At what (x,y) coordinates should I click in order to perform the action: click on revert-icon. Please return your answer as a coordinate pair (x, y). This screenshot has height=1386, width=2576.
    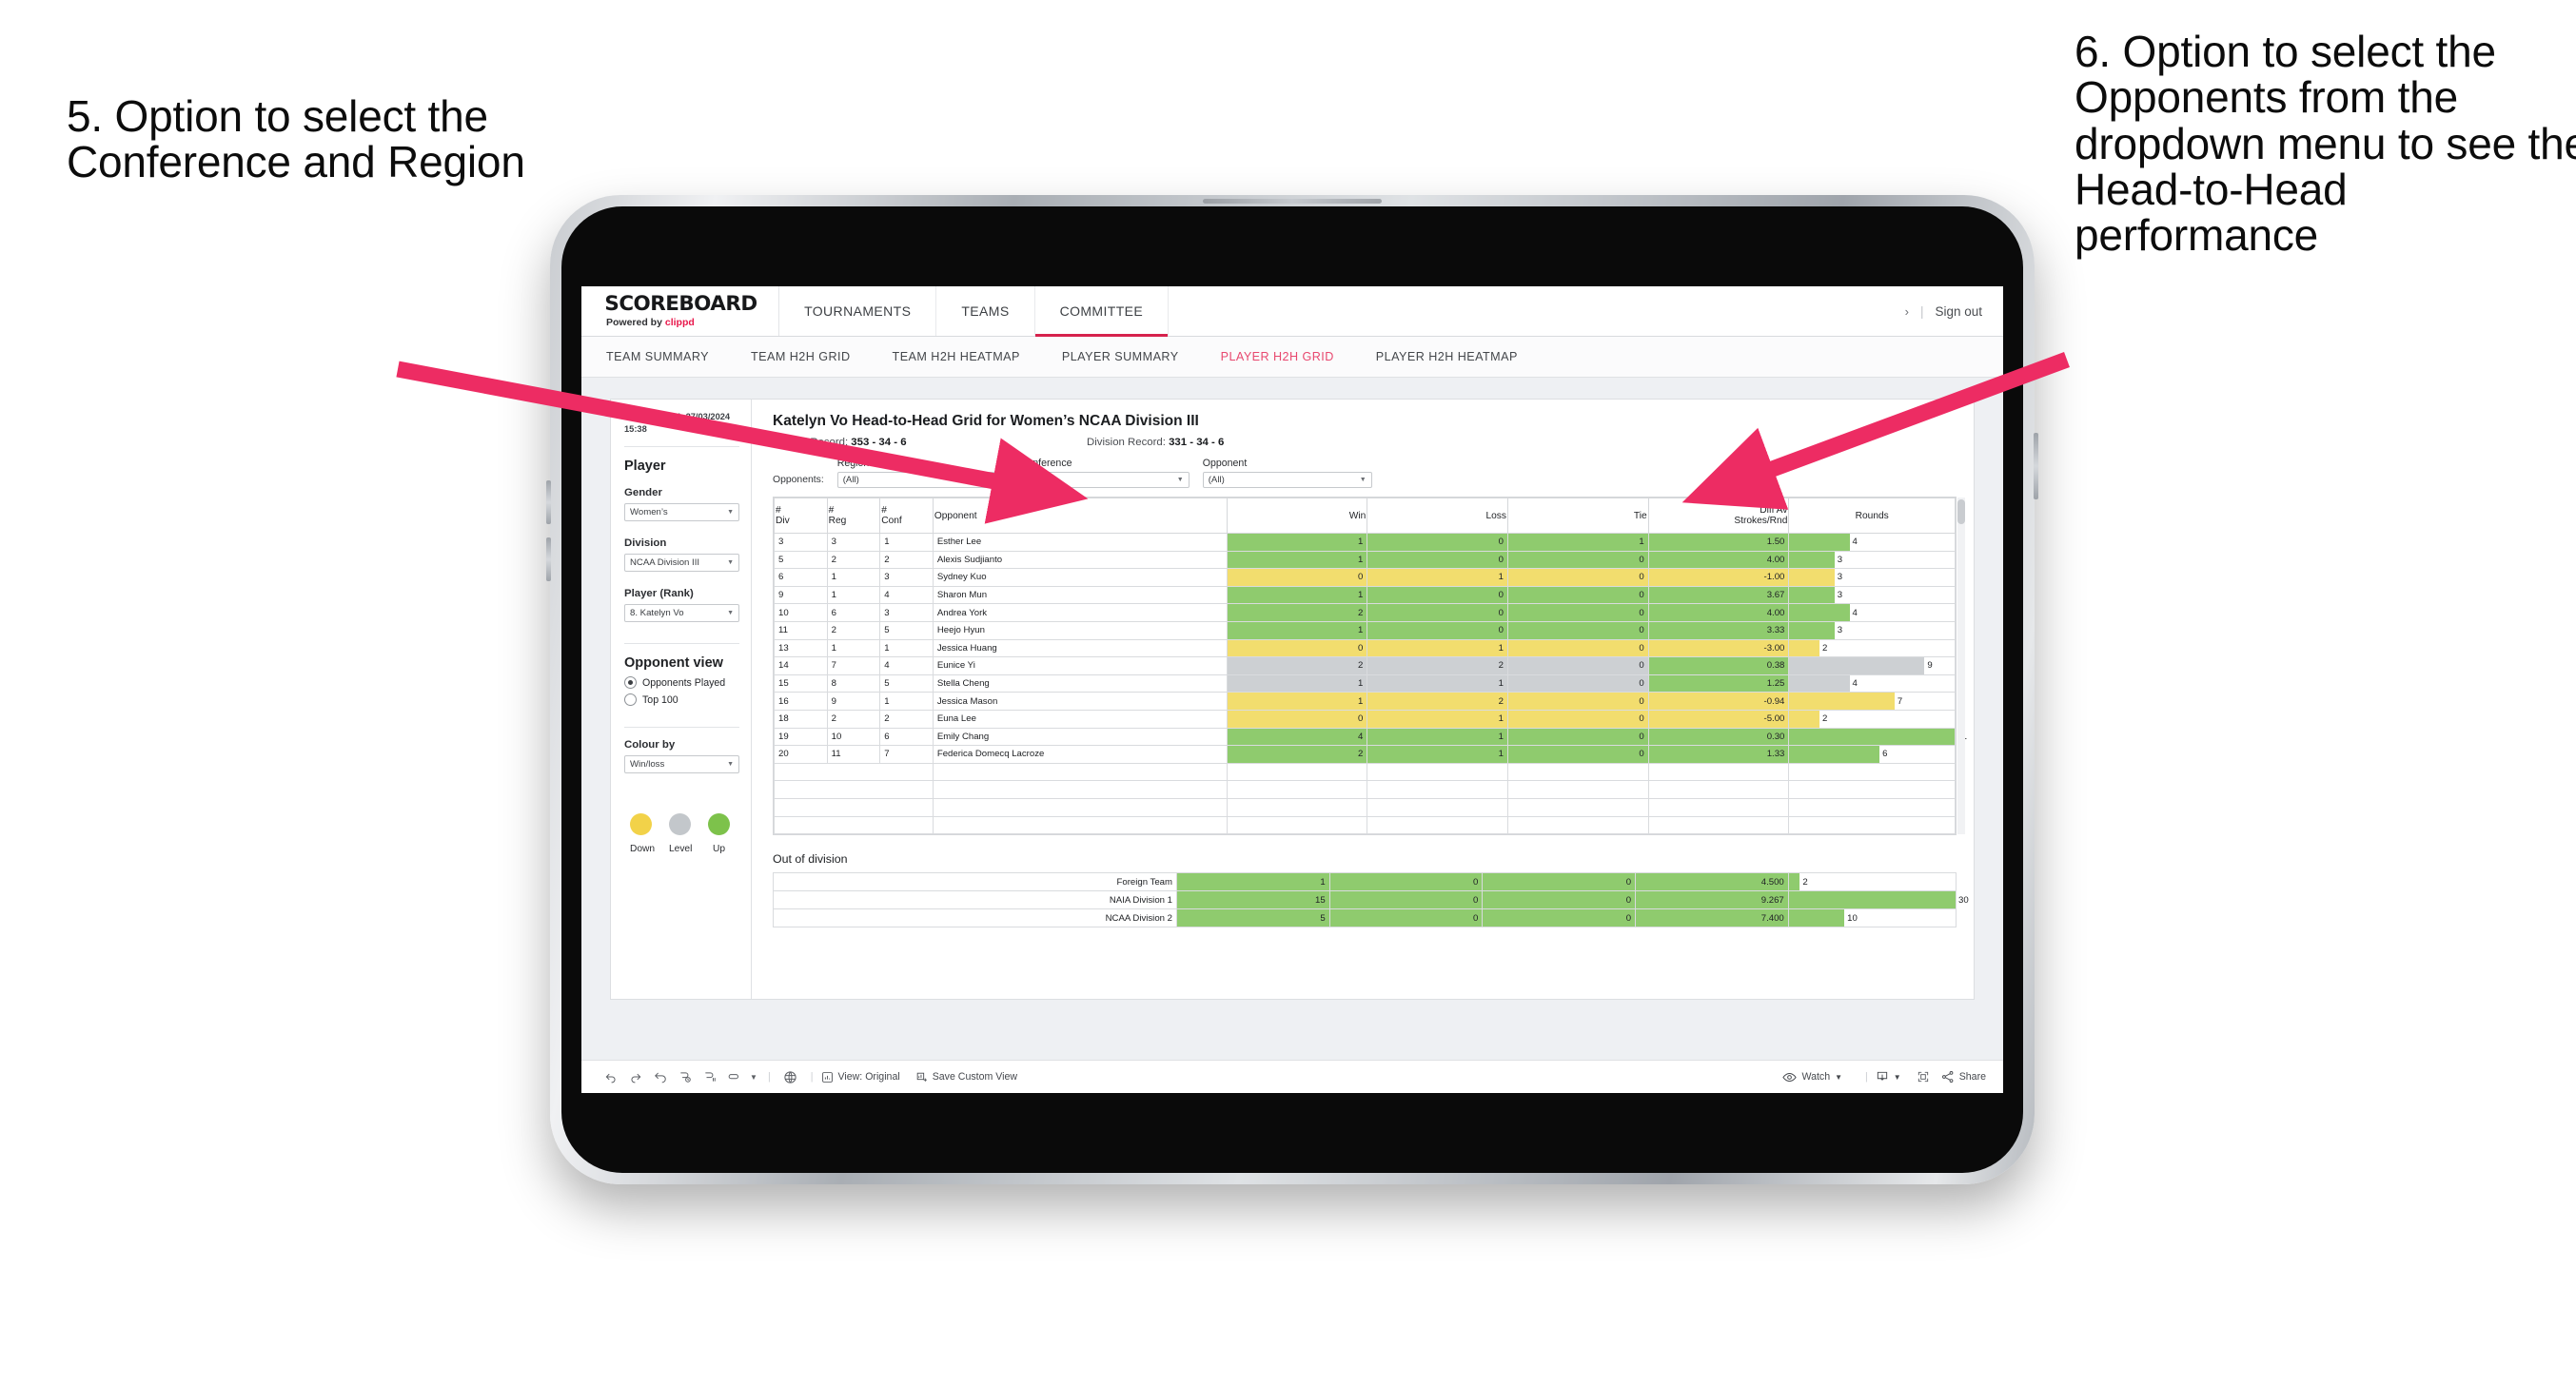
    Looking at the image, I should click on (660, 1076).